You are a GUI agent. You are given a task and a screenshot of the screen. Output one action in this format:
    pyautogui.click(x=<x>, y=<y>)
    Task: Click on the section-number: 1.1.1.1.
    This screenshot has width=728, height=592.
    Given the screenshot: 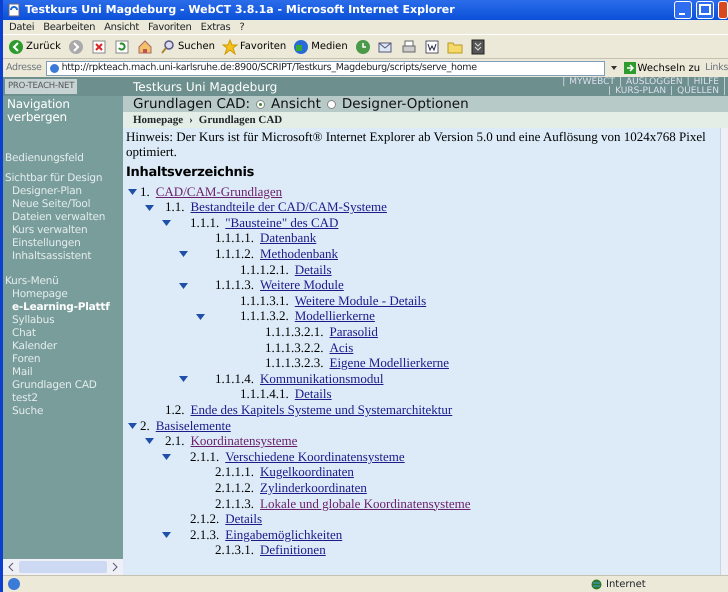 What is the action you would take?
    pyautogui.click(x=234, y=238)
    